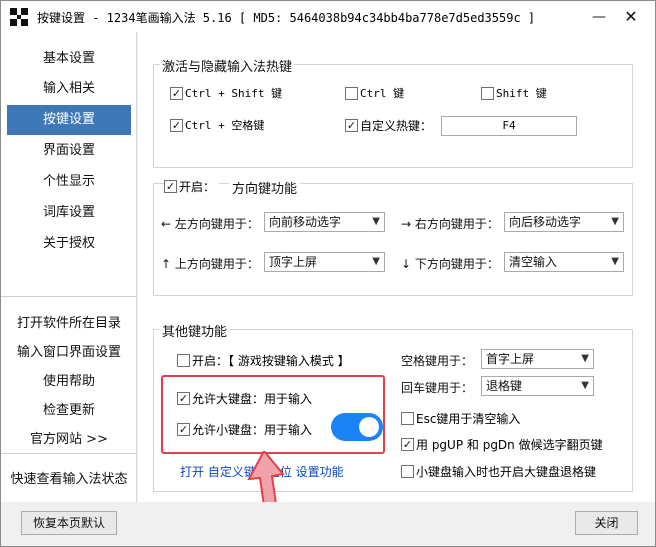  Describe the element at coordinates (545, 222) in the screenshot. I see `select-value: 向后移动选字` at that location.